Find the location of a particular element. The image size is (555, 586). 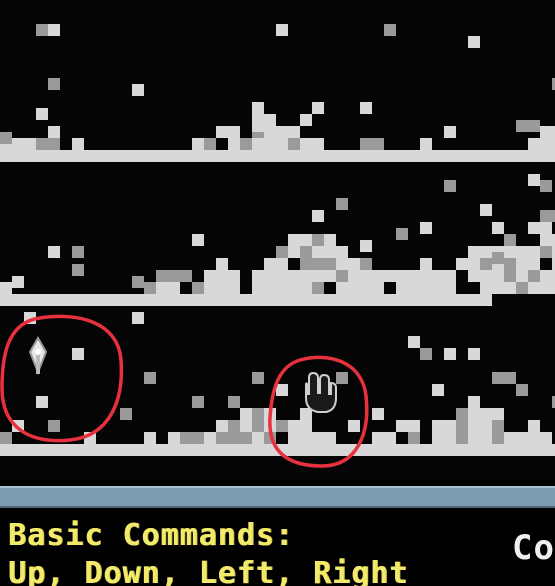

commands-list: Up, Down, Left, Right is located at coordinates (208, 571).